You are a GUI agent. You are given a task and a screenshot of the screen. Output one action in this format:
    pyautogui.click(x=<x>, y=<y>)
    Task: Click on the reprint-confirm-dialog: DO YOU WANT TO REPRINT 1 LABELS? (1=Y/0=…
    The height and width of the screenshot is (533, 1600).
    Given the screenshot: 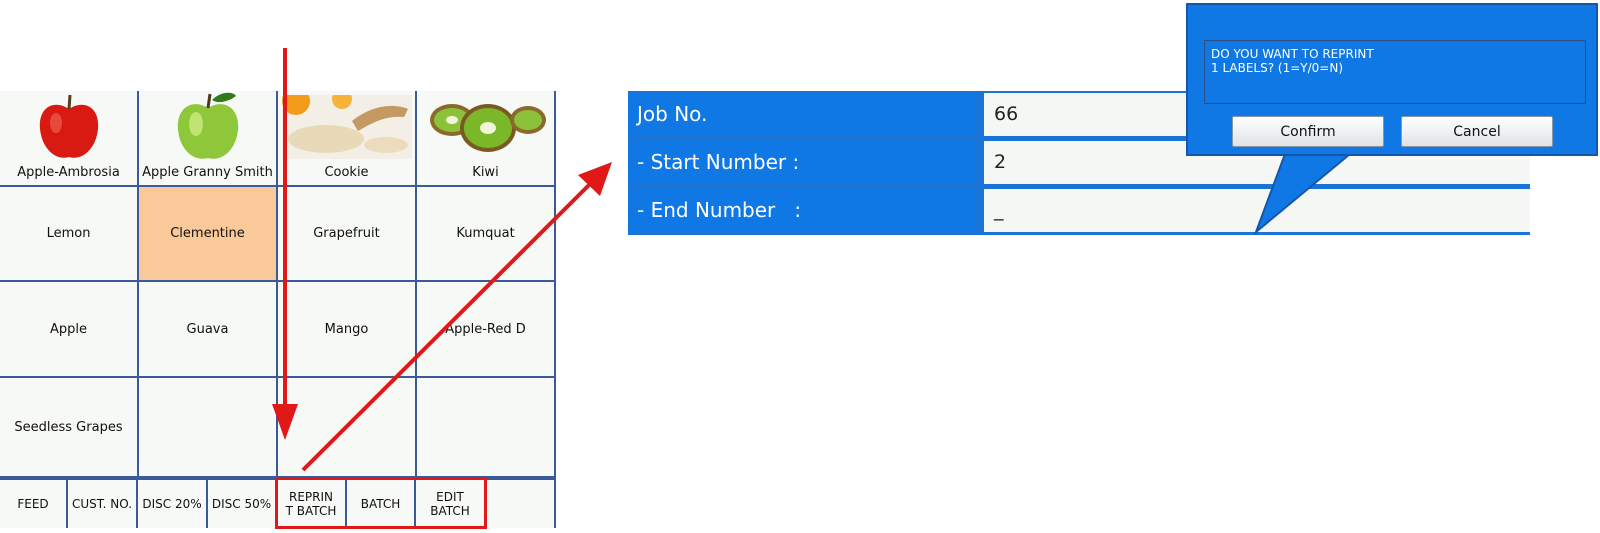 What is the action you would take?
    pyautogui.click(x=1392, y=79)
    